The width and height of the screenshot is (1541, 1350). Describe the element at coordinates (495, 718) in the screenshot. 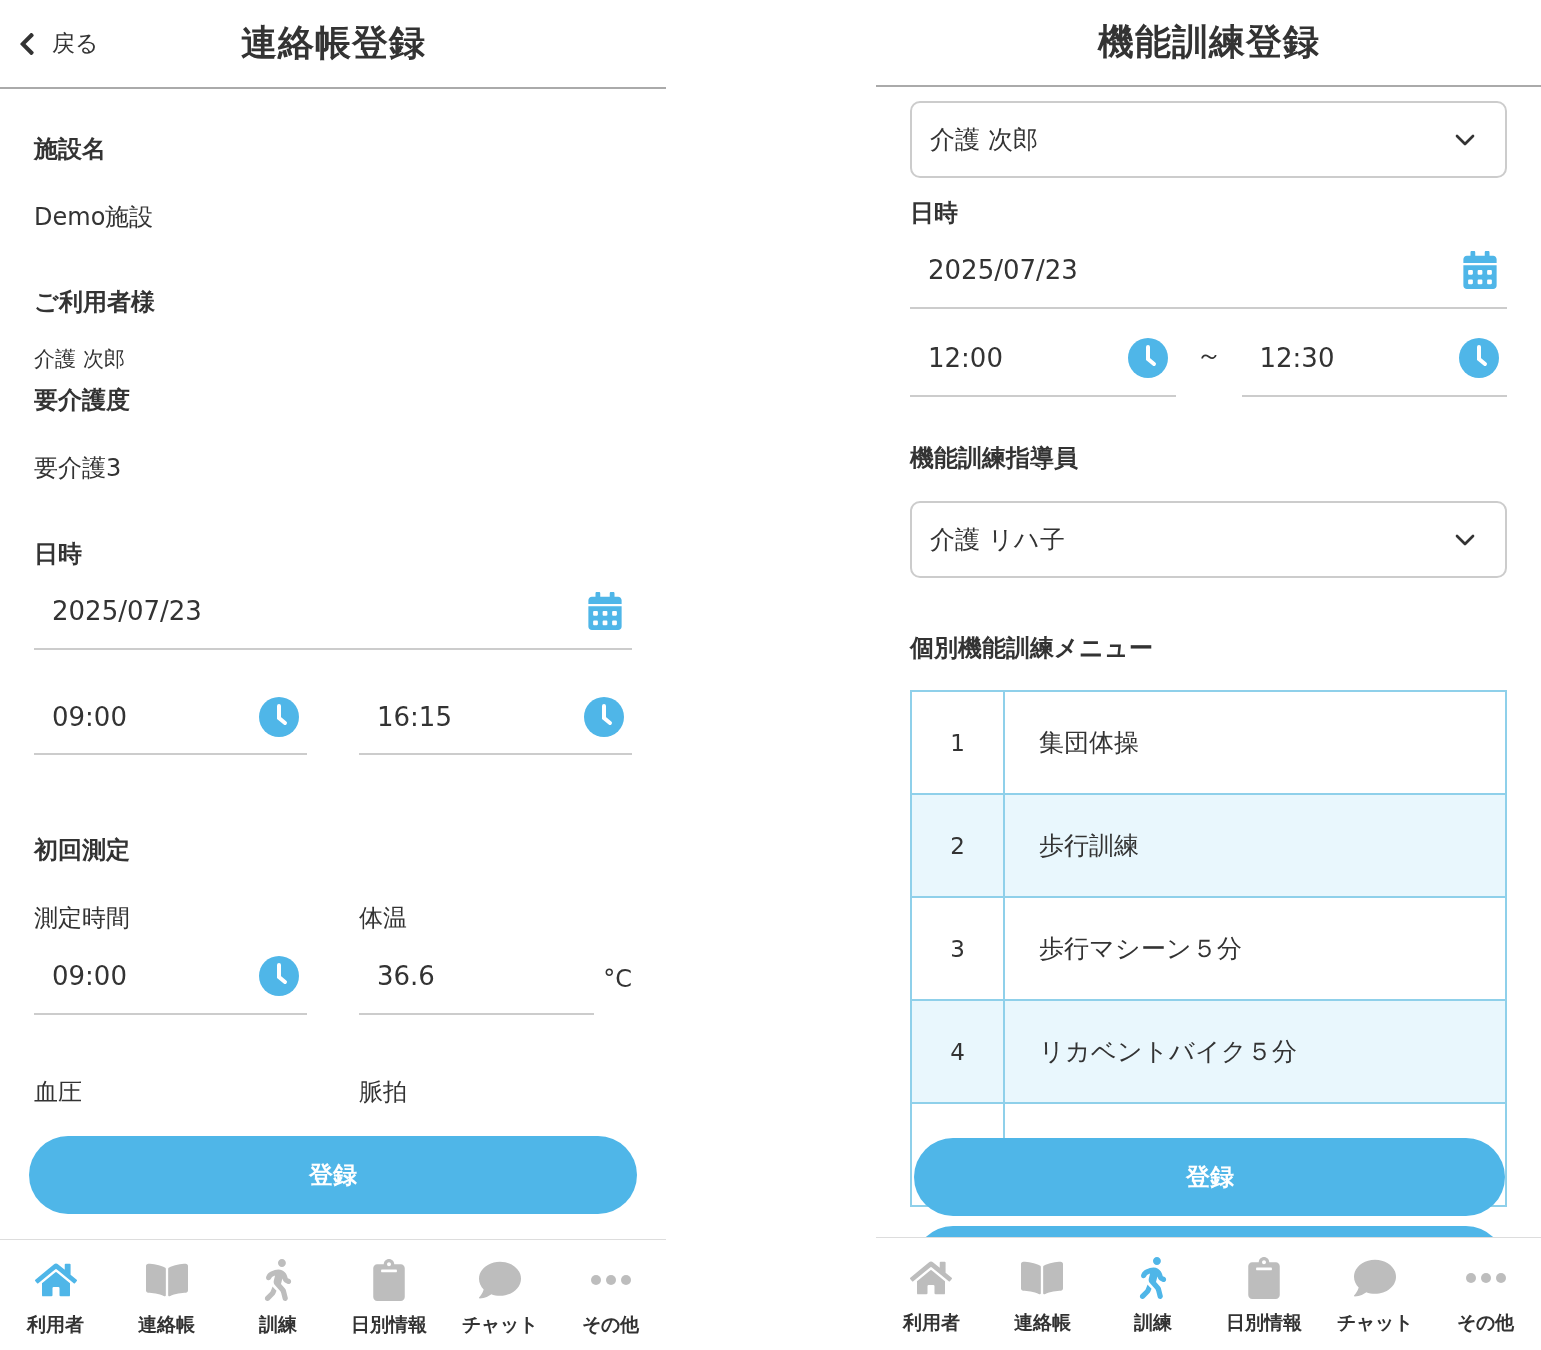

I see `time-field: 16:15` at that location.